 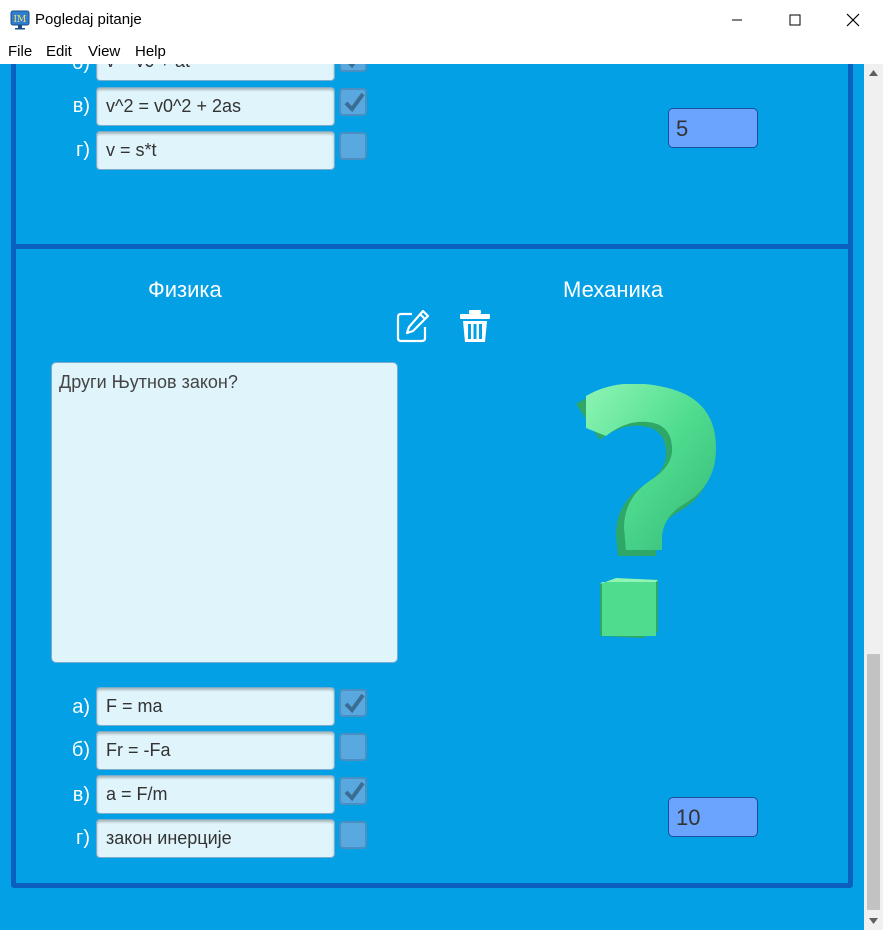 I want to click on app-icon: IM, so click(x=20, y=20).